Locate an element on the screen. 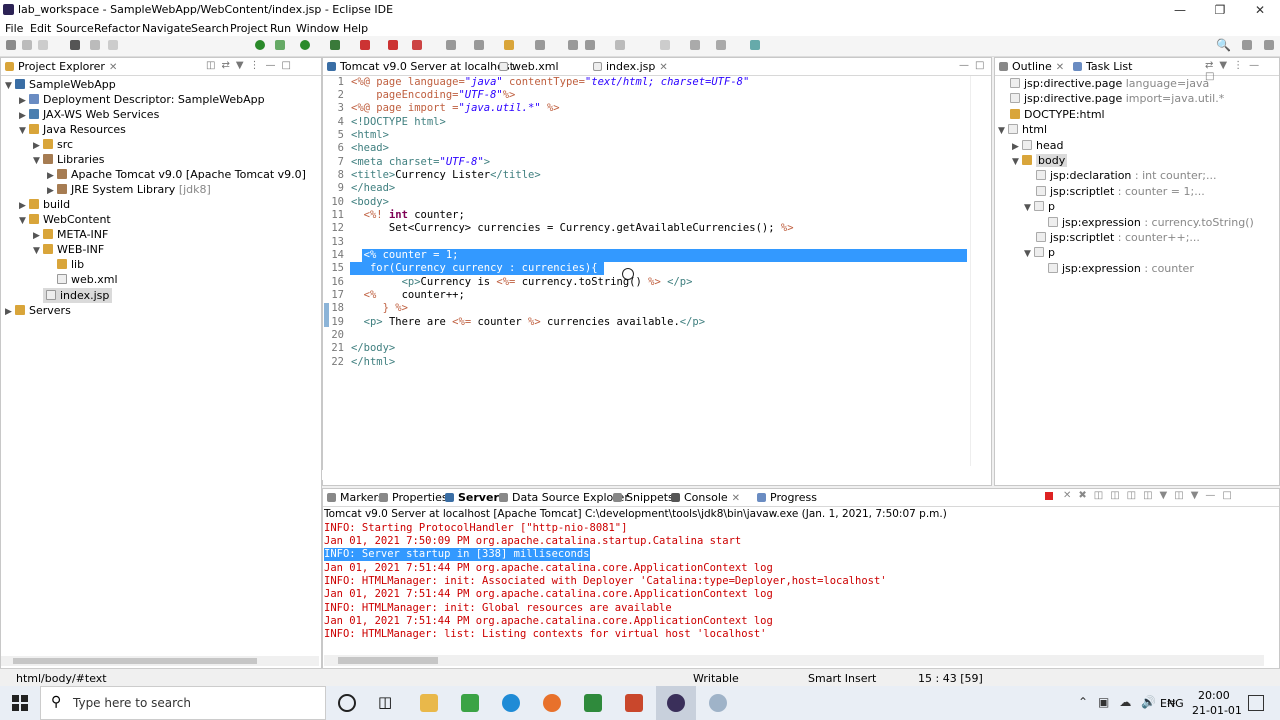  outline-item: jsp:directive.page language=java is located at coordinates (1109, 83).